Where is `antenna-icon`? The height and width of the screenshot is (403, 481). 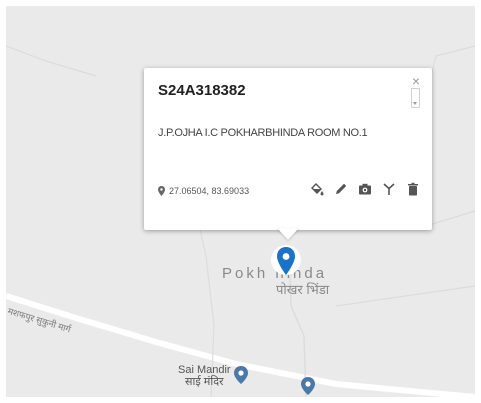 antenna-icon is located at coordinates (388, 188).